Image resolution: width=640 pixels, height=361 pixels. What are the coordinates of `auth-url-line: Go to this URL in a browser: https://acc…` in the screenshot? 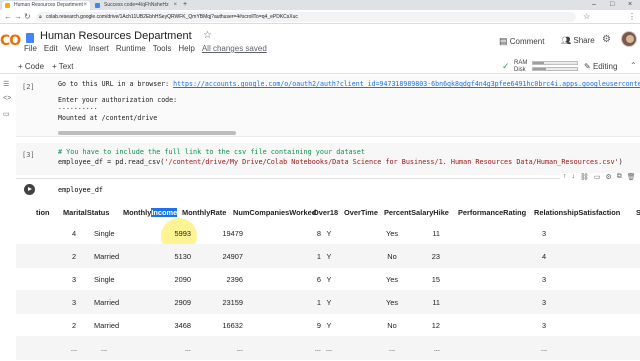 It's located at (349, 84).